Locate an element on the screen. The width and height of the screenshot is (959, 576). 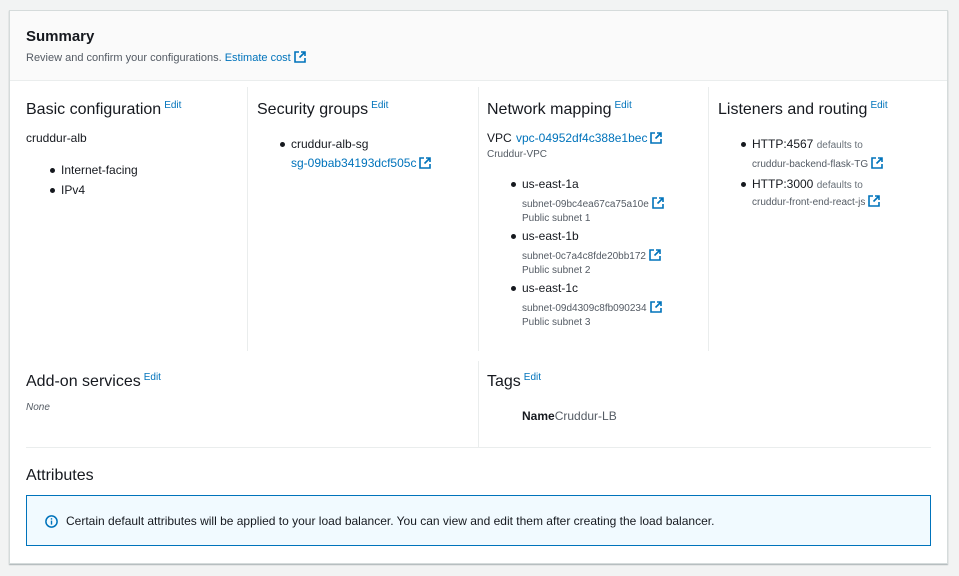
vpc-id-link: vpc-04952df4c388e1bec is located at coordinates (589, 138).